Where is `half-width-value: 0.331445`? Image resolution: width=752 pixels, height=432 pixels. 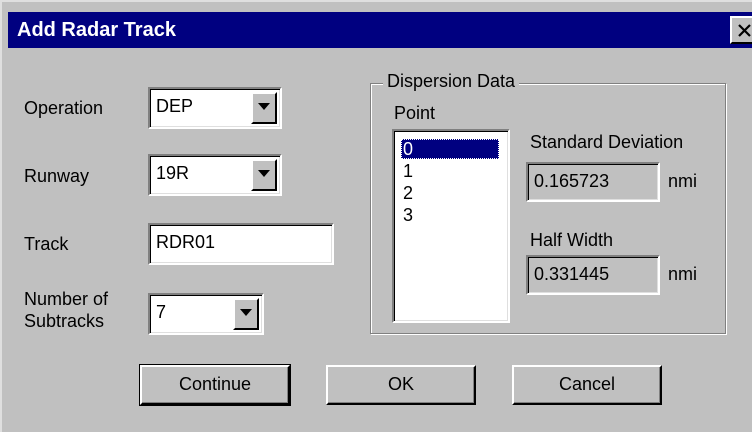
half-width-value: 0.331445 is located at coordinates (572, 274).